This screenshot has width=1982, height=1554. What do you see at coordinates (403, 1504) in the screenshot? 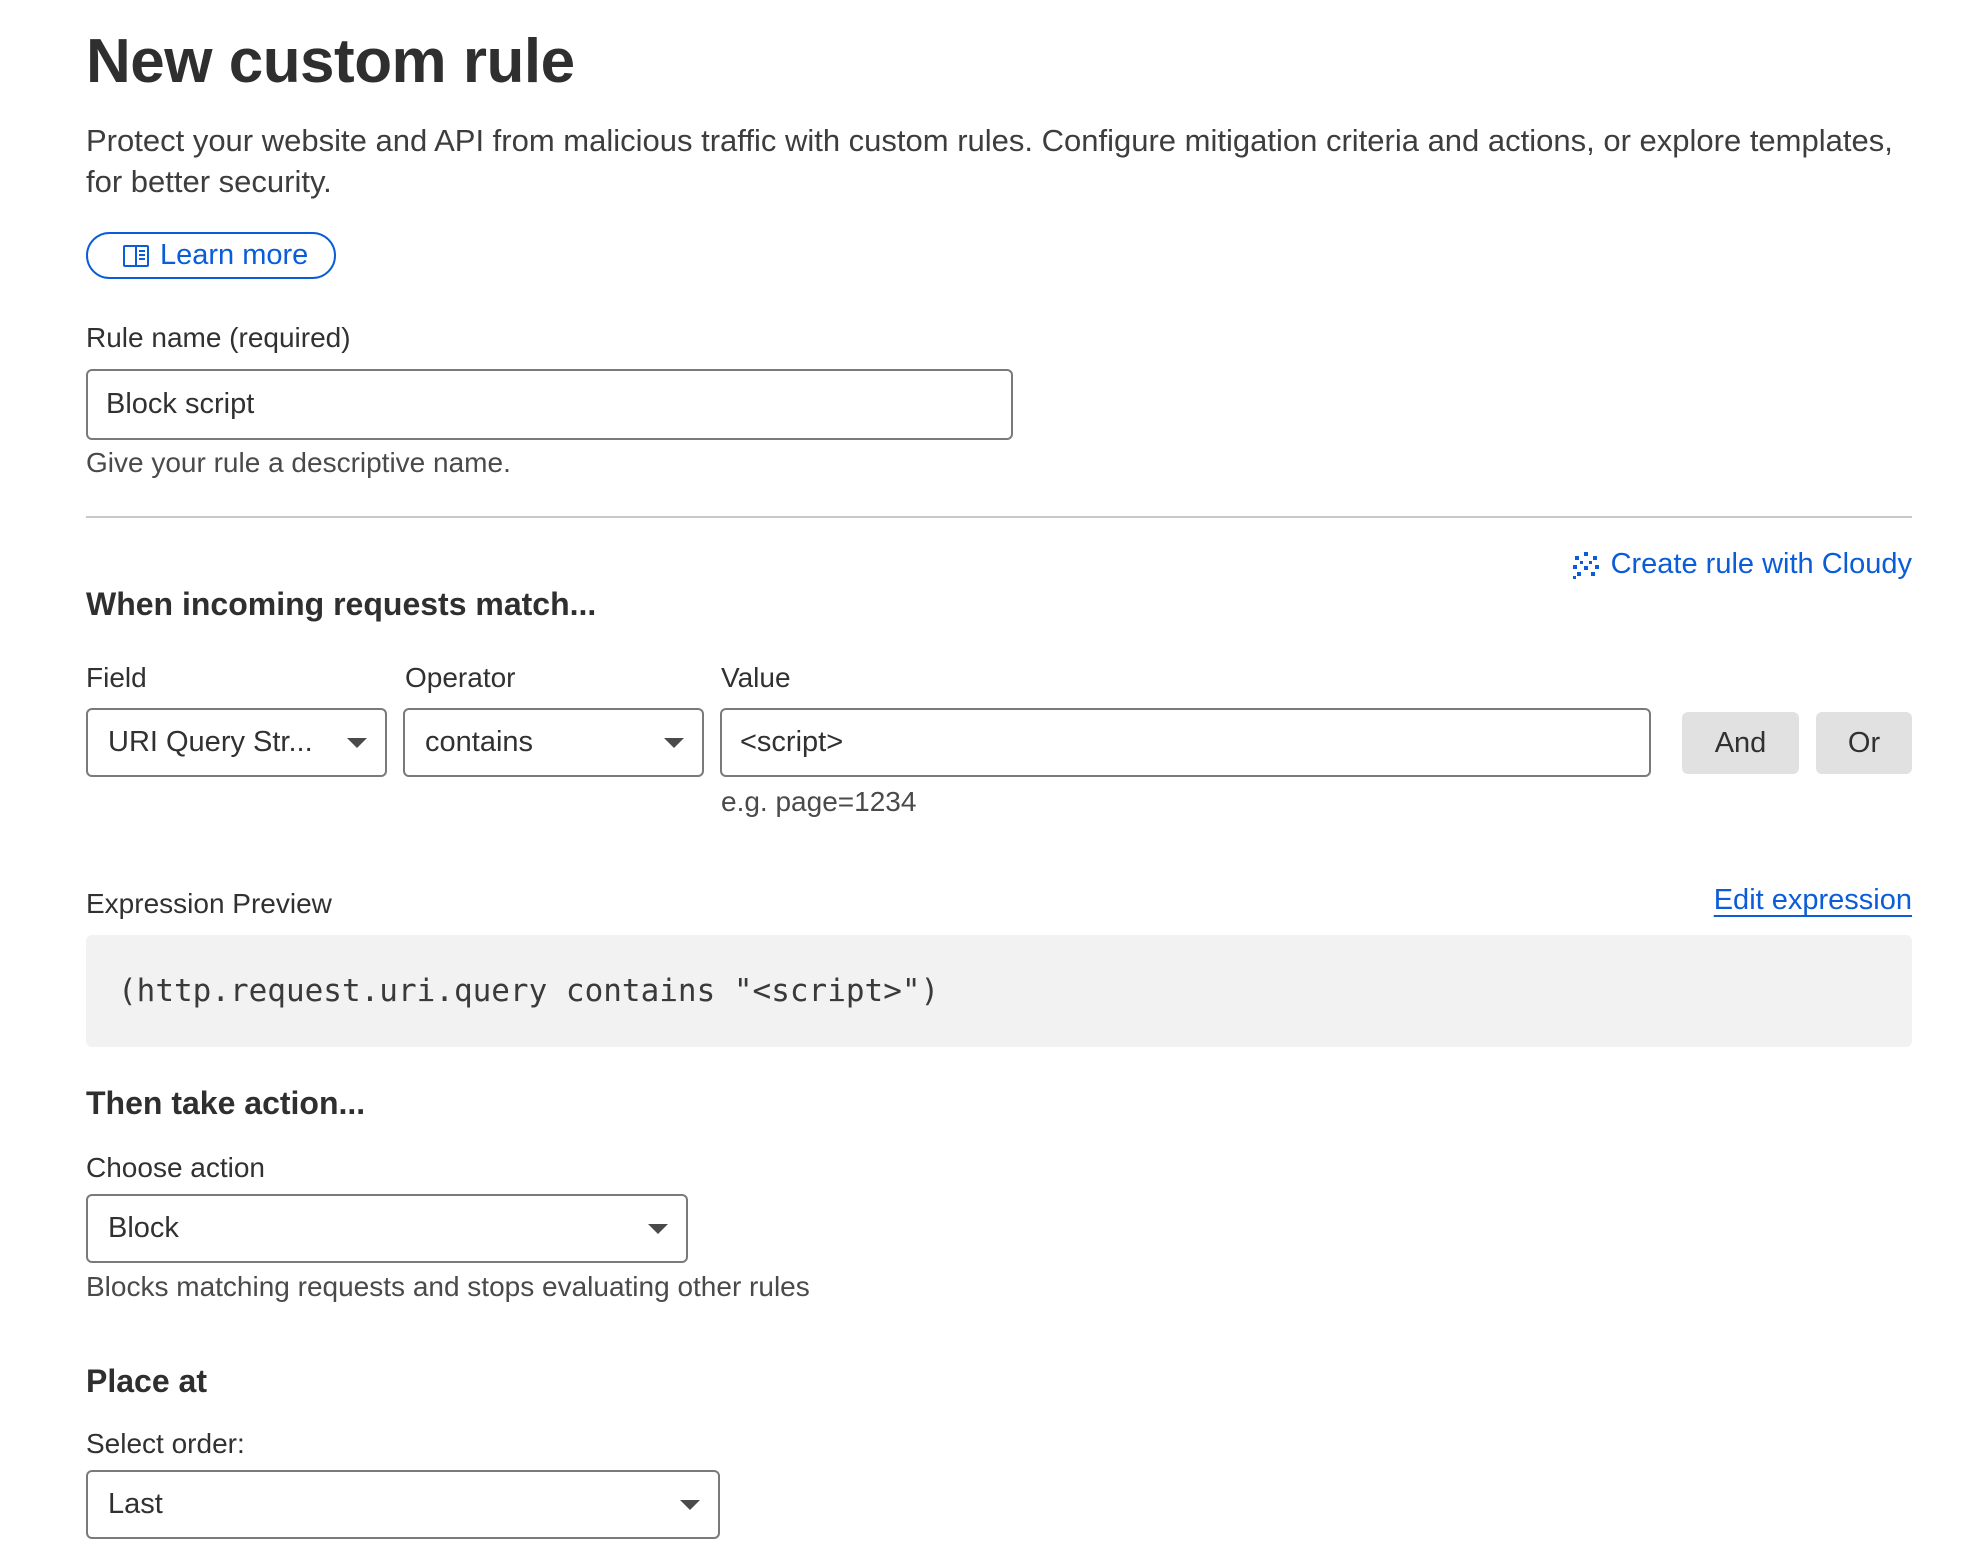
I see `order-select: Last` at bounding box center [403, 1504].